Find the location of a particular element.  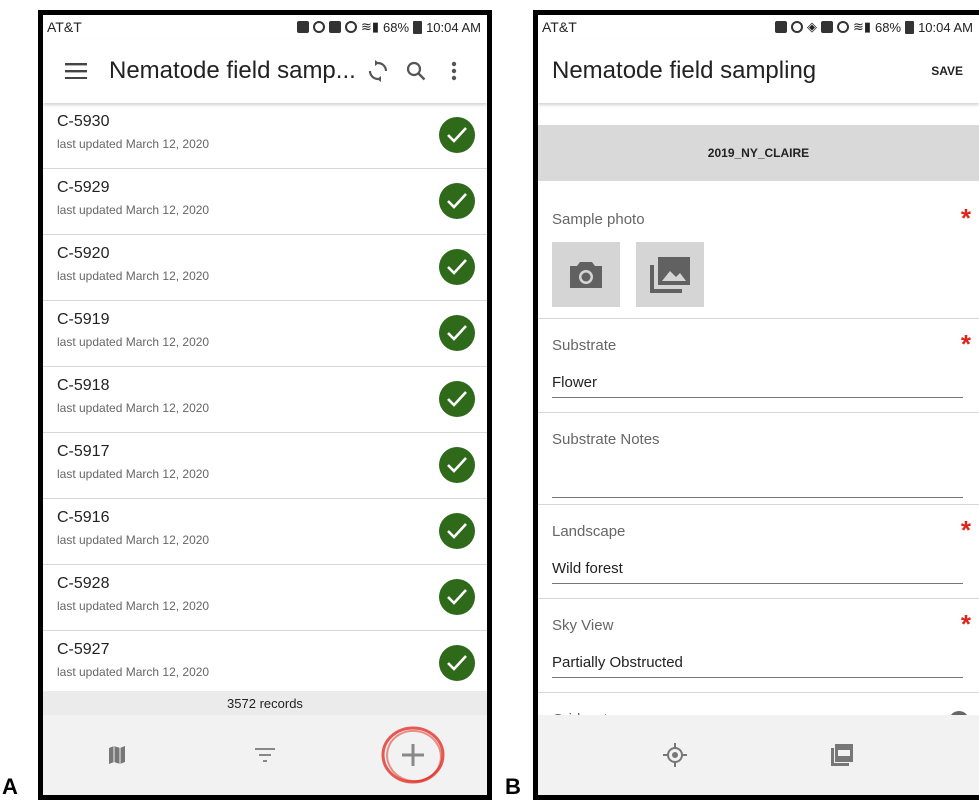

sync-icon is located at coordinates (378, 71).